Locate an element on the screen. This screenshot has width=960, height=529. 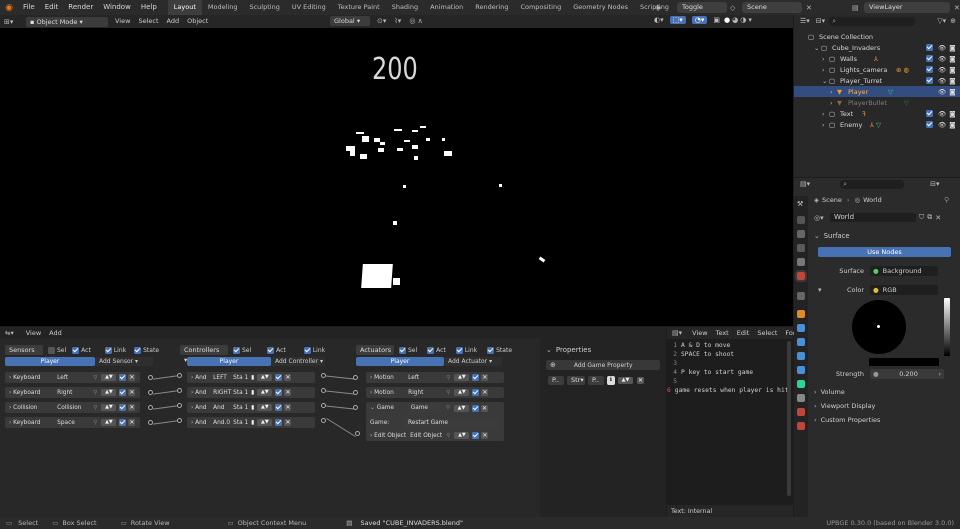
modifier-tab-icon is located at coordinates (801, 328).